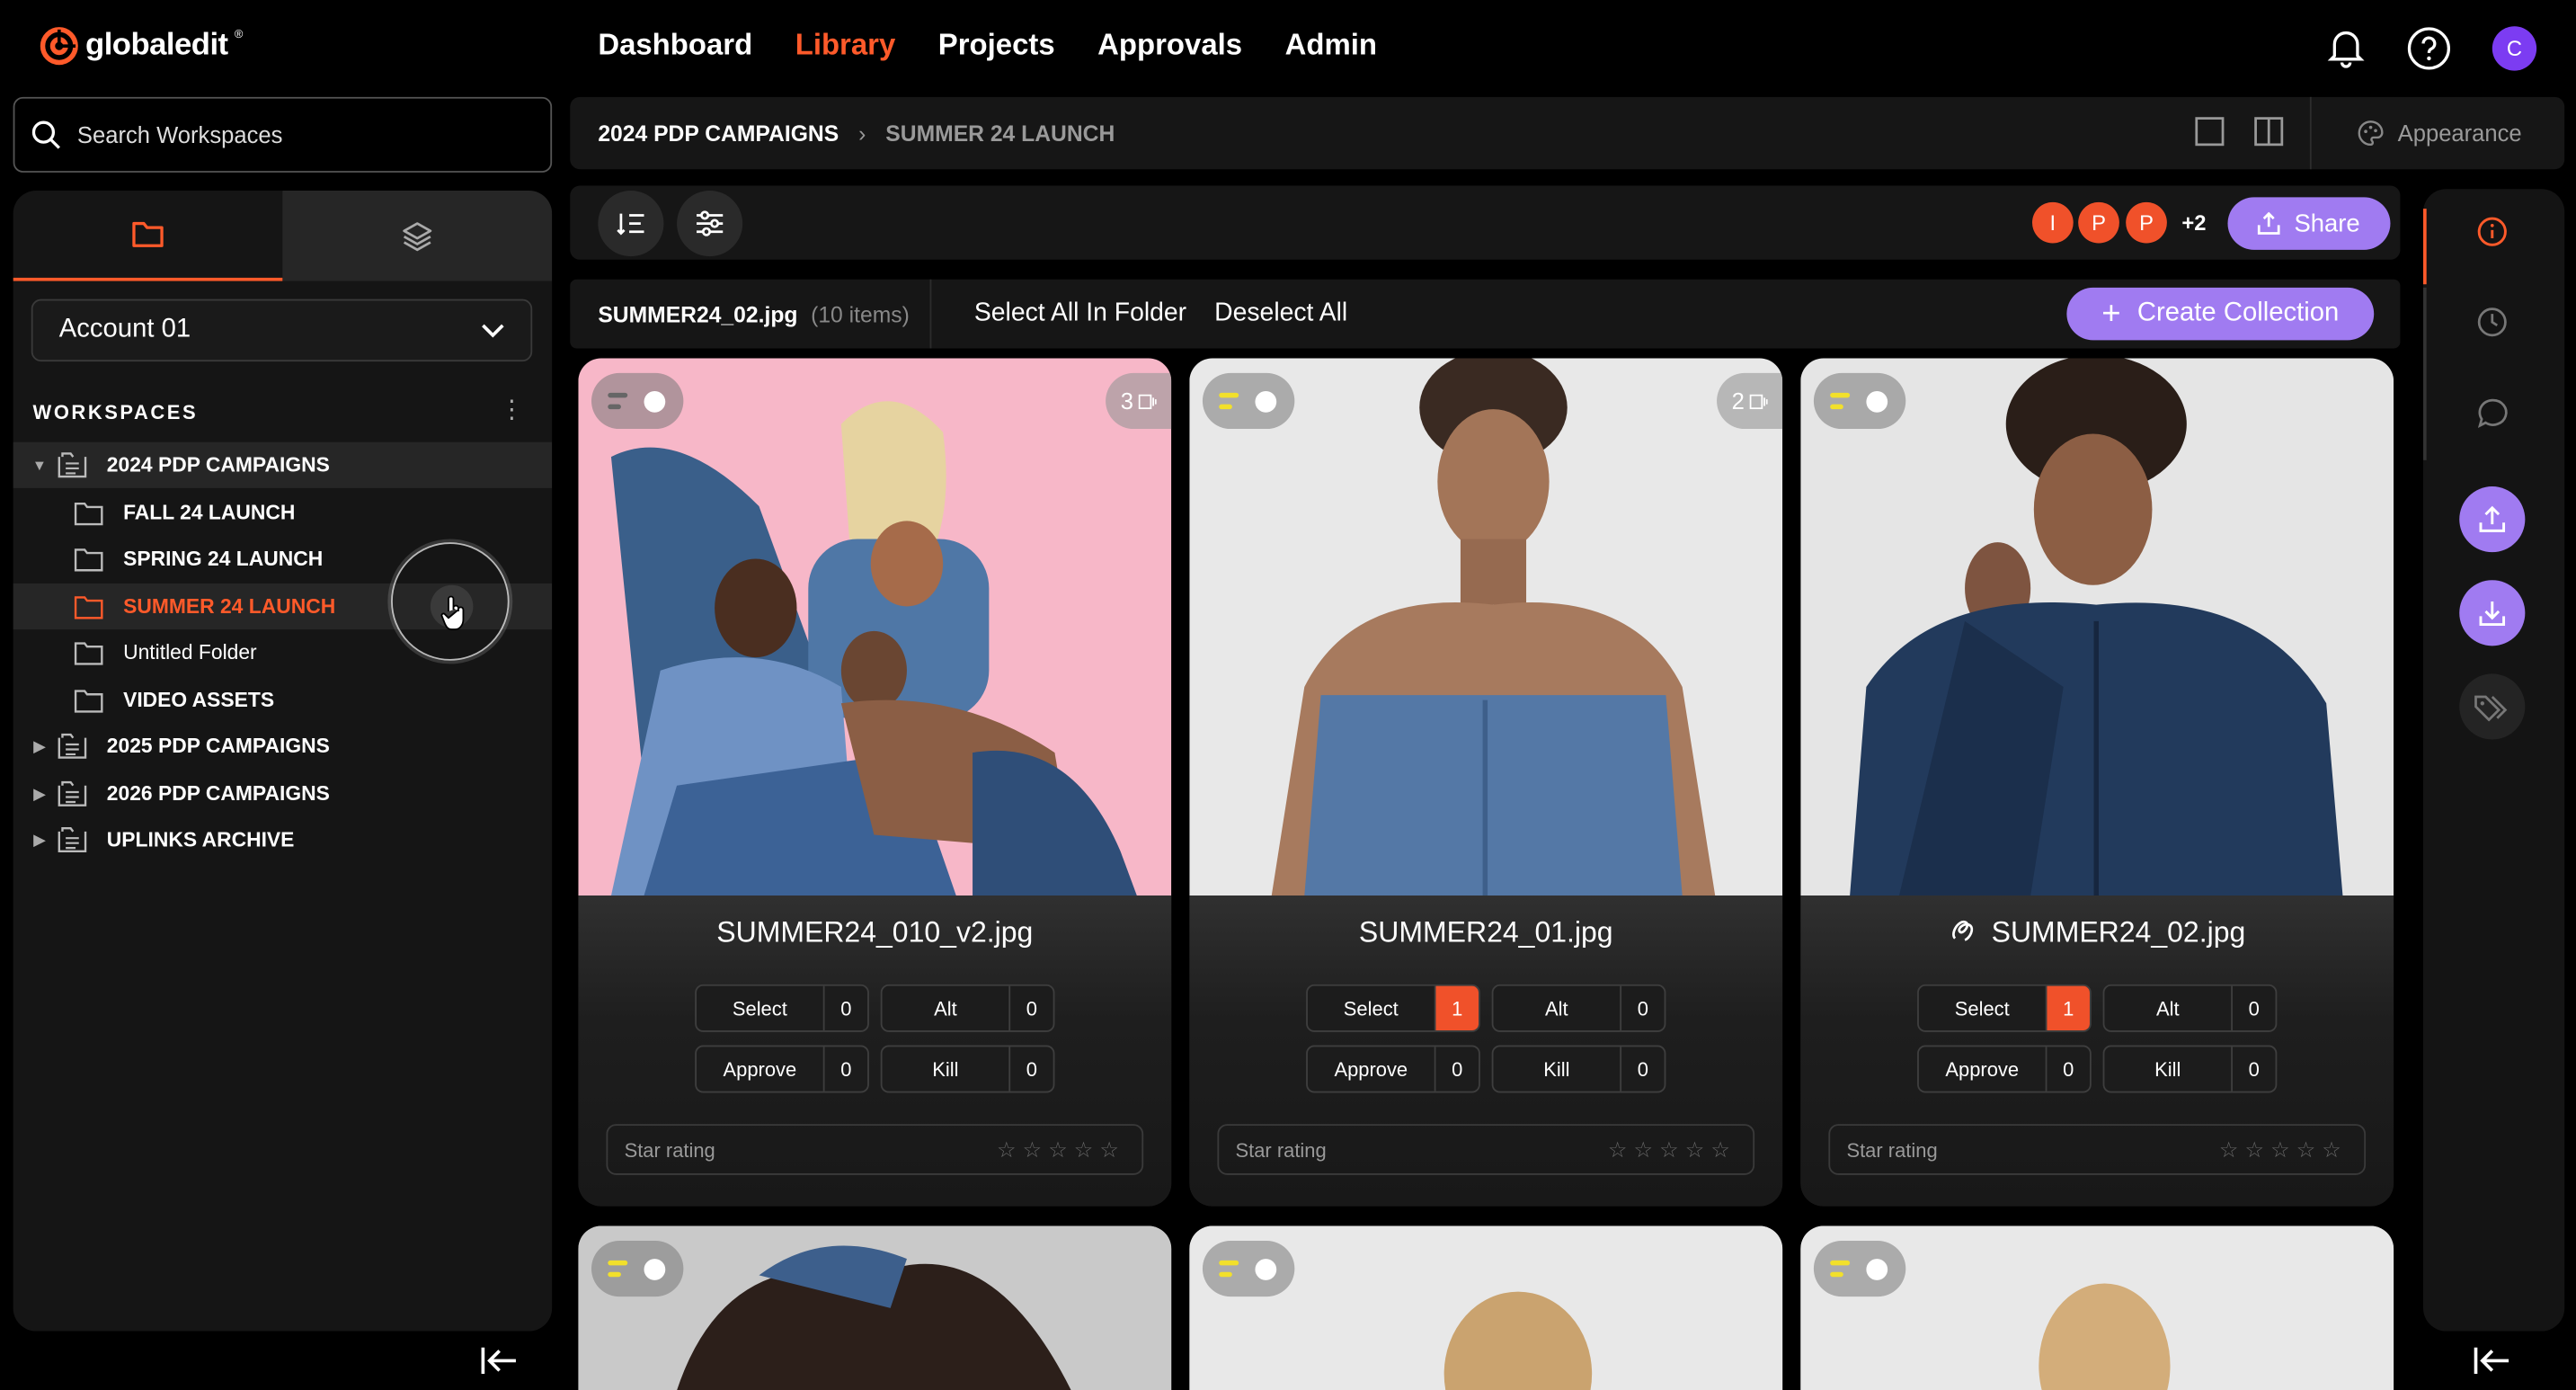 The width and height of the screenshot is (2576, 1390). Describe the element at coordinates (218, 794) in the screenshot. I see `tree-item-label: 2026 PDP CAMPAIGNS` at that location.